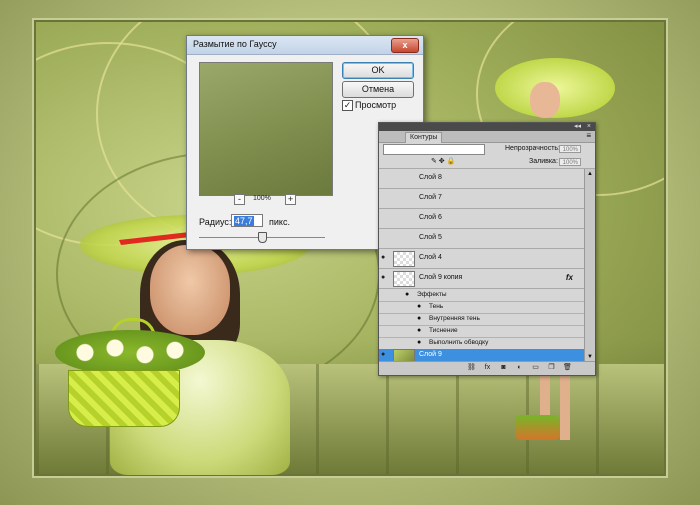 This screenshot has height=505, width=700. What do you see at coordinates (487, 162) in the screenshot?
I see `lock-fill-row: ✎ ✥ 🔒 Заливка: 100%` at bounding box center [487, 162].